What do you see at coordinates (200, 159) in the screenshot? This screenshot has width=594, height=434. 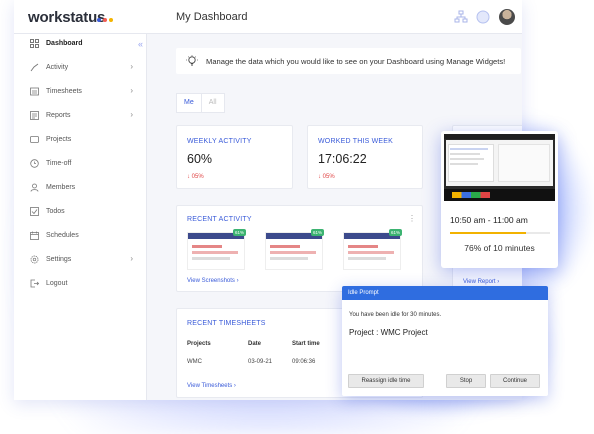 I see `weekly-activity-value: 60%` at bounding box center [200, 159].